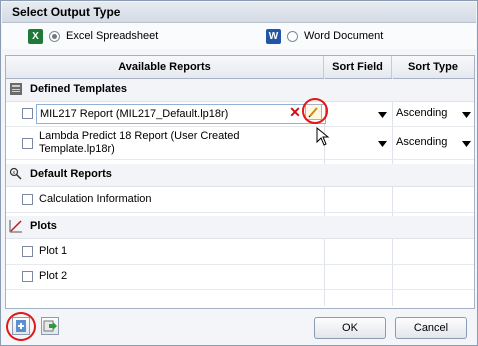 This screenshot has width=478, height=346. What do you see at coordinates (239, 36) in the screenshot?
I see `output-type-options: X Excel Spreadsheet W Word Document` at bounding box center [239, 36].